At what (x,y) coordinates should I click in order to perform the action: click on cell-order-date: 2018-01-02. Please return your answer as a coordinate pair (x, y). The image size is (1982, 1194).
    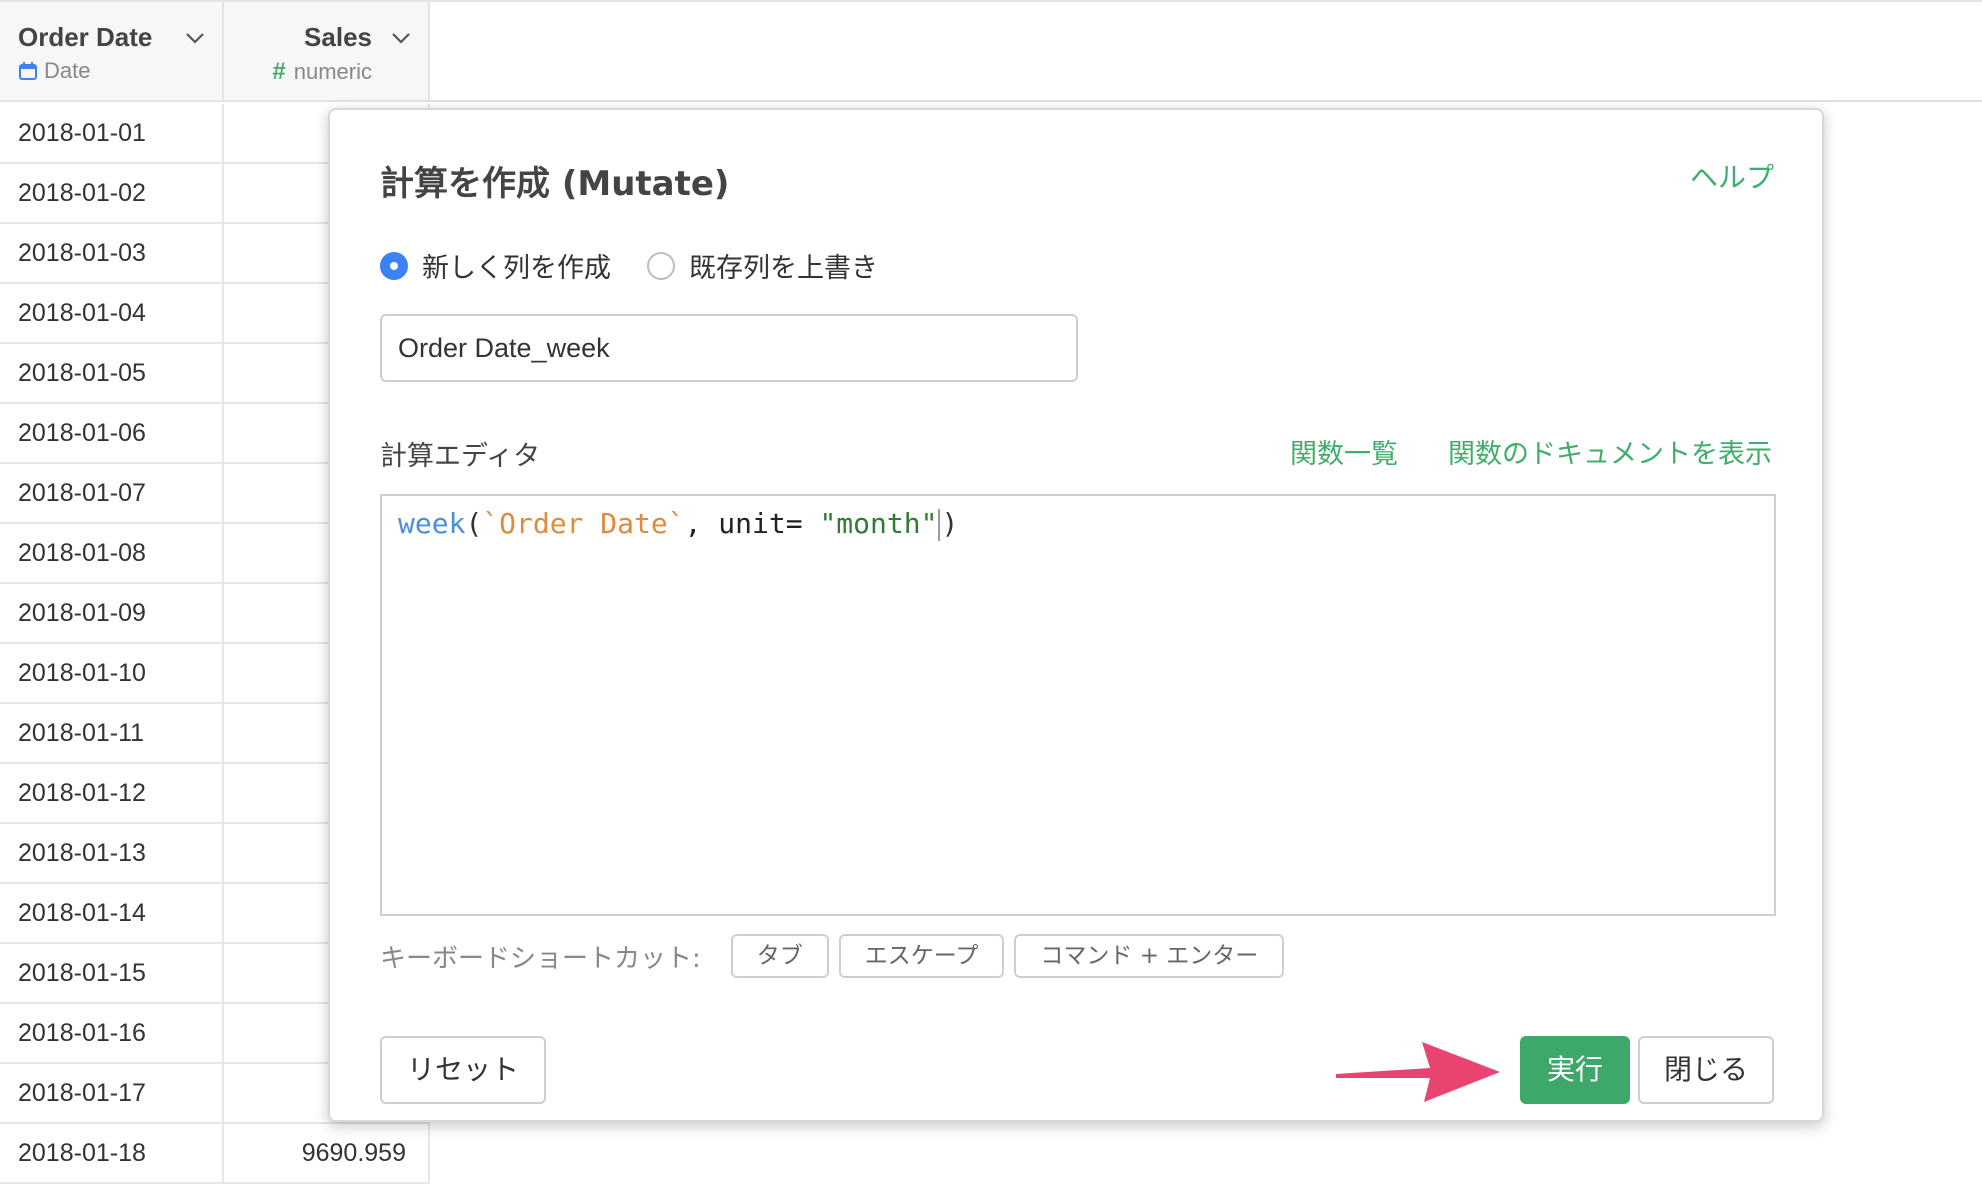
    Looking at the image, I should click on (112, 193).